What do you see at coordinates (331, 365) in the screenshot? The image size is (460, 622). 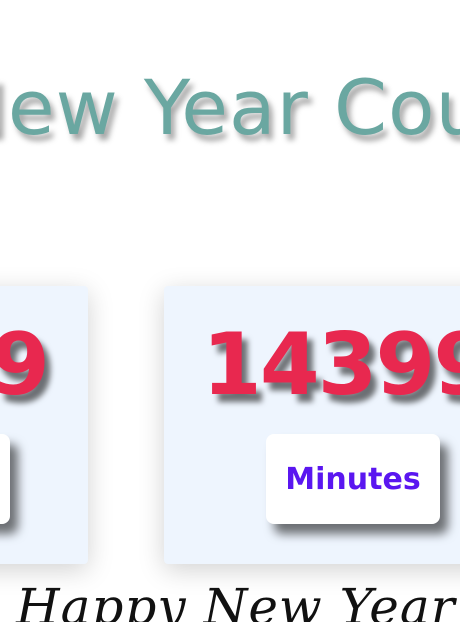 I see `countdown-value: 14399` at bounding box center [331, 365].